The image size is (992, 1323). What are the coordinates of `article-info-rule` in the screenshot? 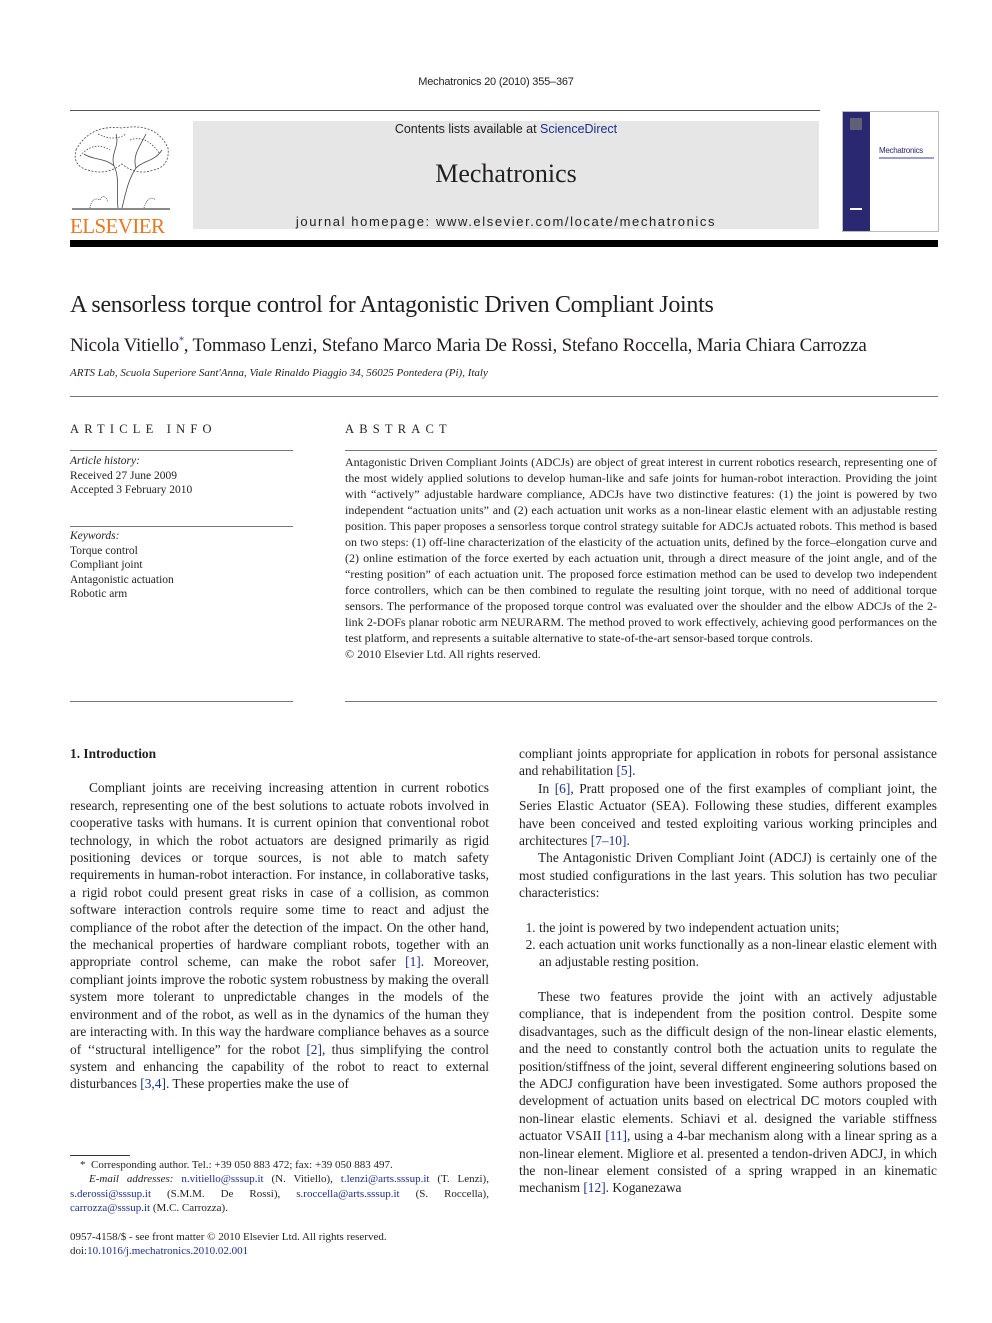 It's located at (181, 450).